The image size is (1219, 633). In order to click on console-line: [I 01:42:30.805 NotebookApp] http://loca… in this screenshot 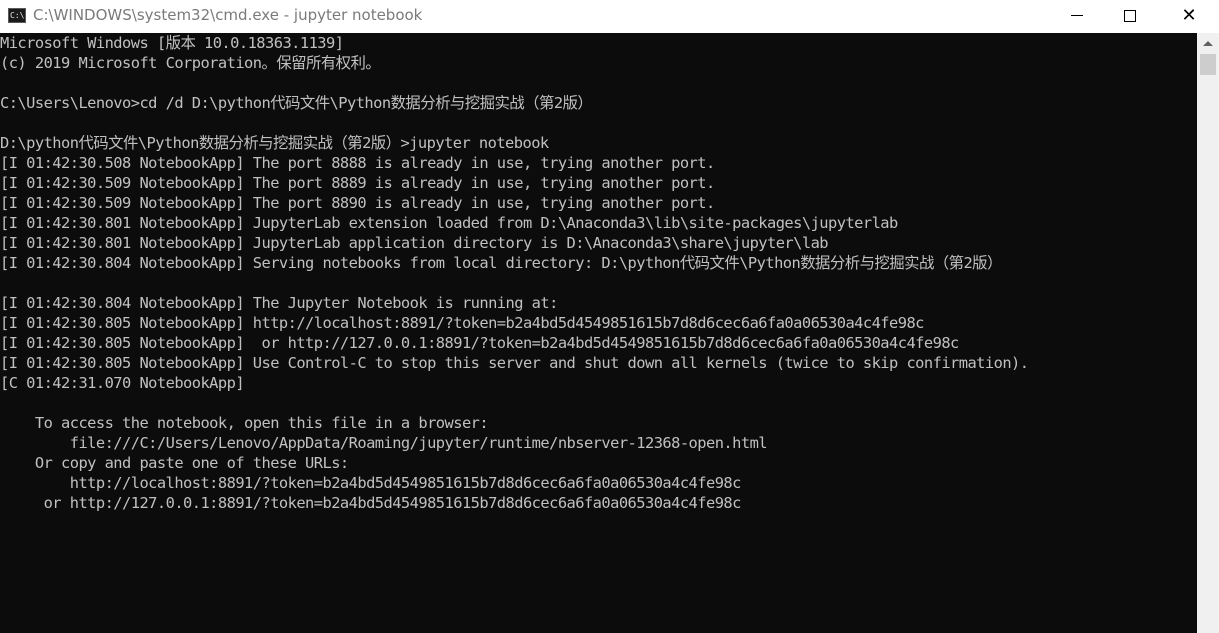, I will do `click(462, 323)`.